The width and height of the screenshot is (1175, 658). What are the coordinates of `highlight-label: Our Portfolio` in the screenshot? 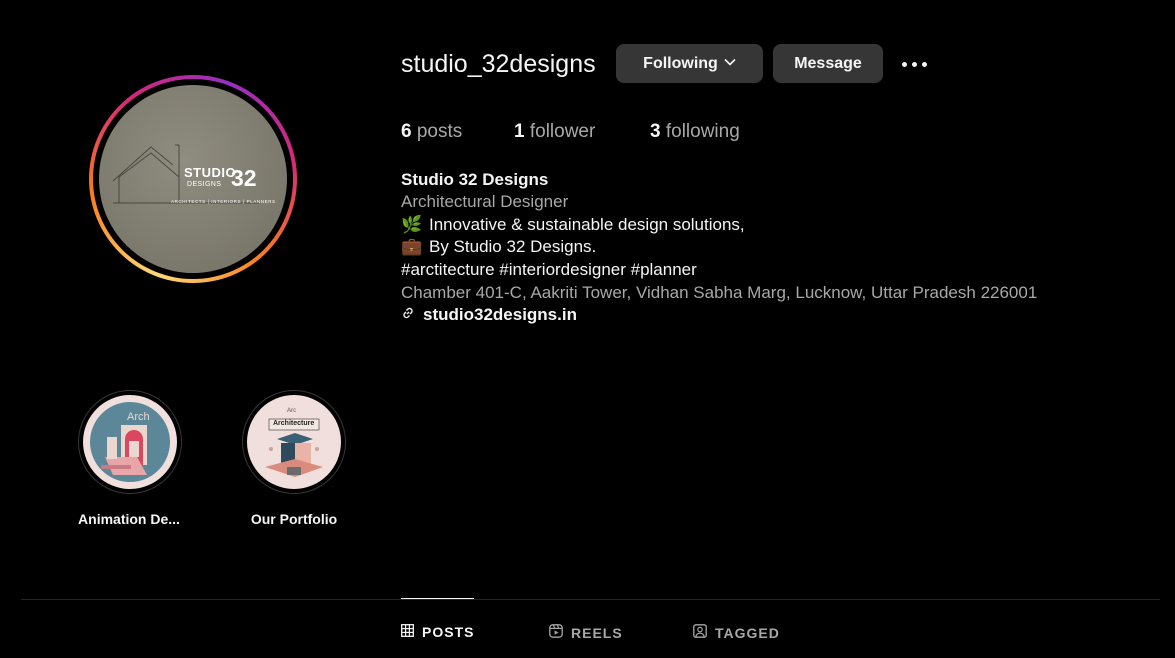 It's located at (294, 519).